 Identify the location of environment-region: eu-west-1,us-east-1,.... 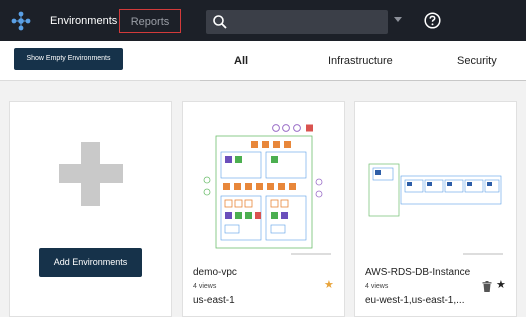
(415, 300).